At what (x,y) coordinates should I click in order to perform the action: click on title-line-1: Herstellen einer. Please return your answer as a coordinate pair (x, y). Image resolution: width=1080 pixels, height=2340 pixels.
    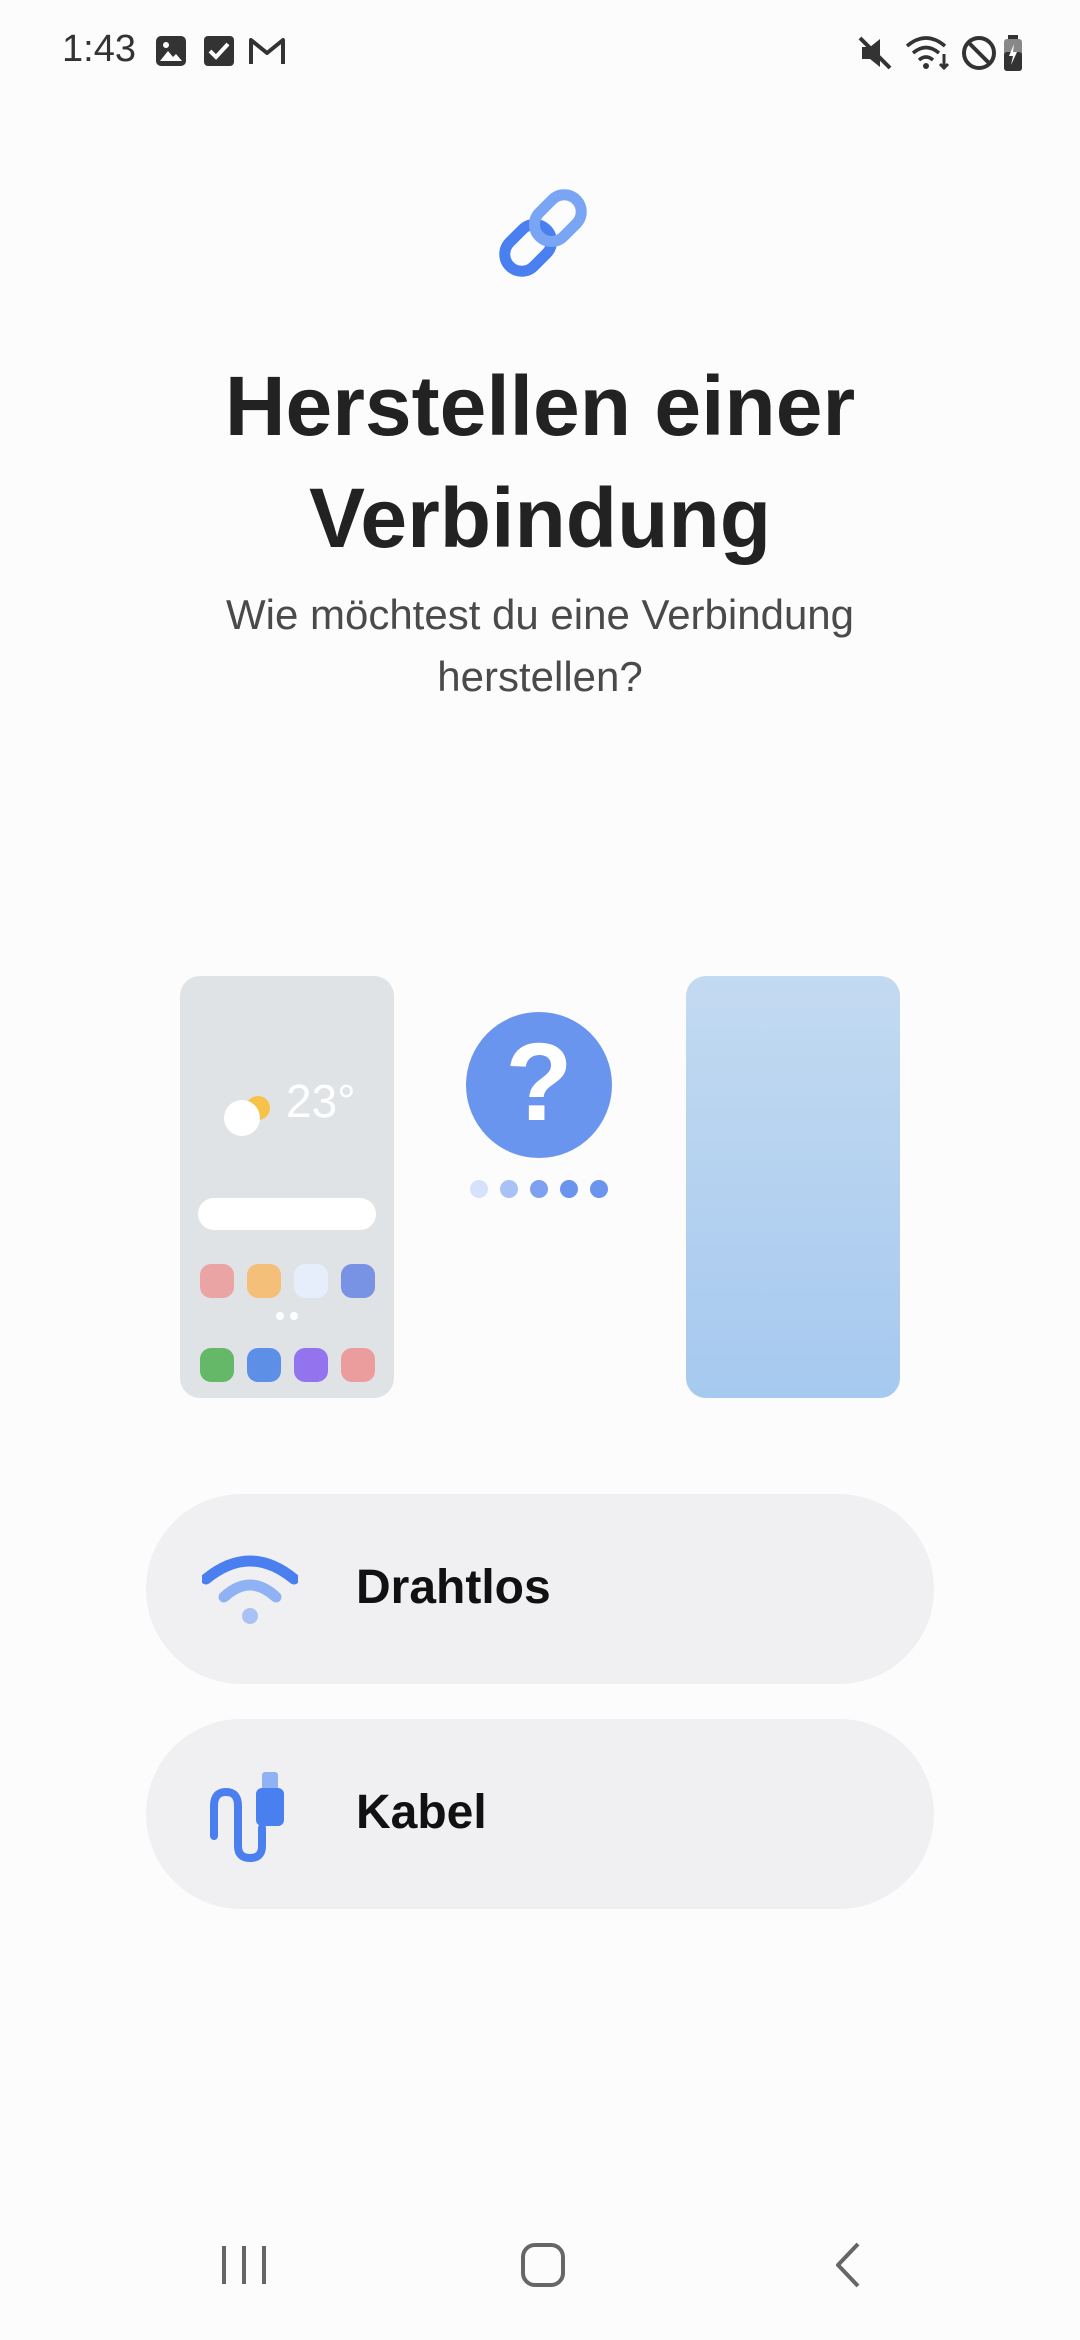
    Looking at the image, I should click on (540, 406).